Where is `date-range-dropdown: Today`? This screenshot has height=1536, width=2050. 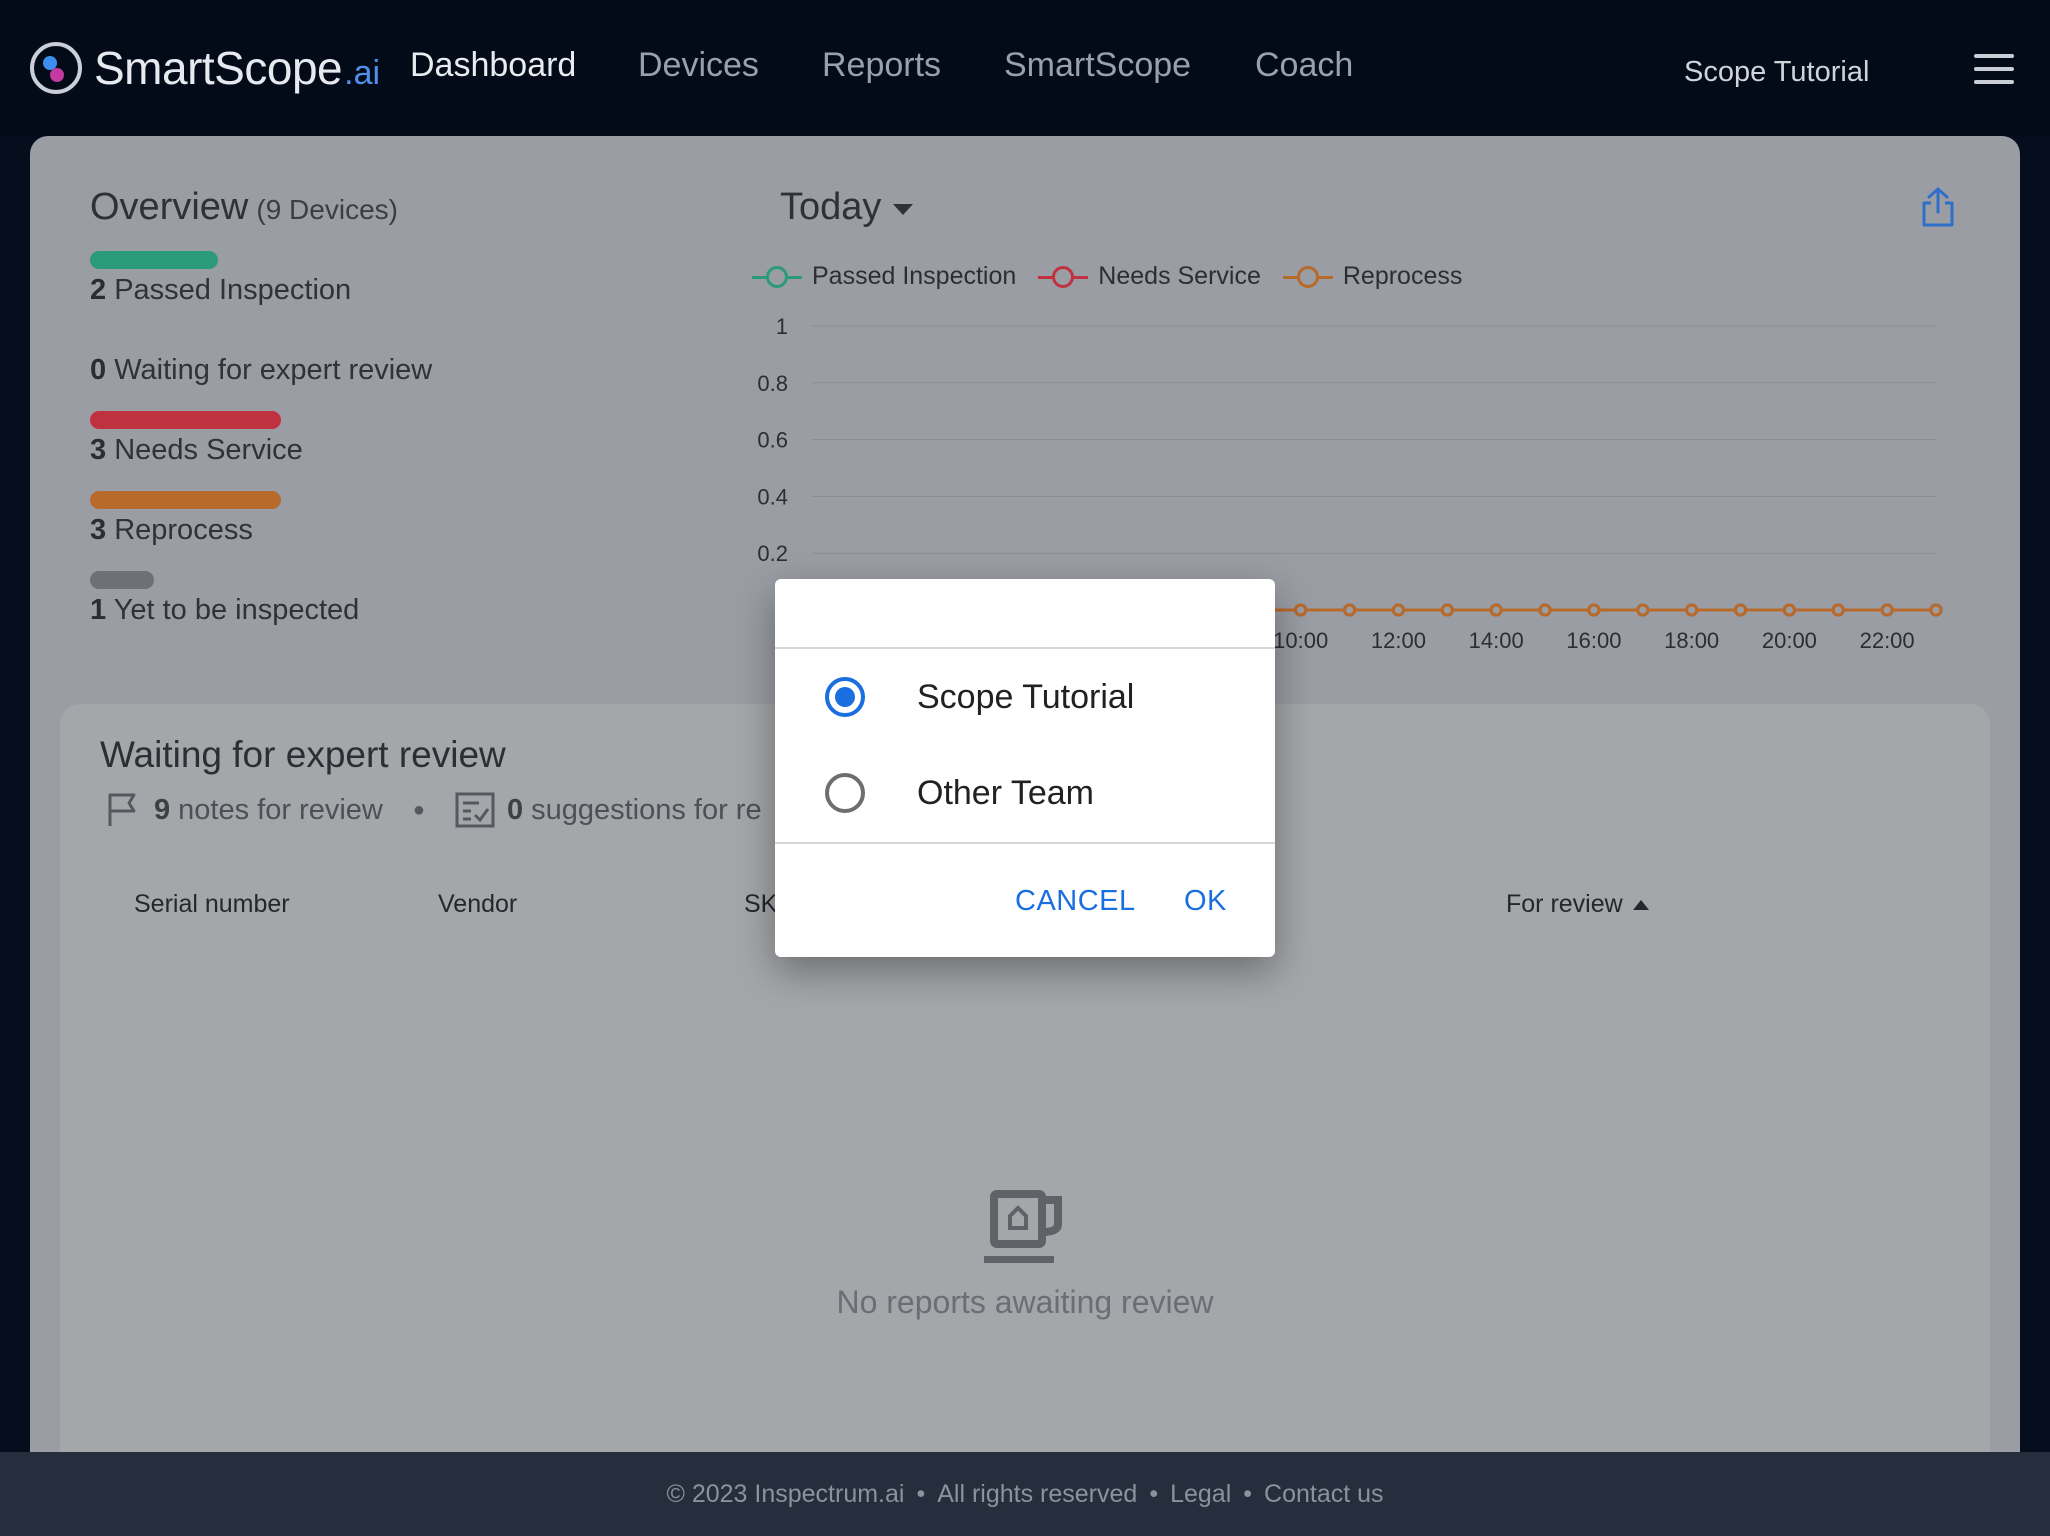 date-range-dropdown: Today is located at coordinates (847, 207).